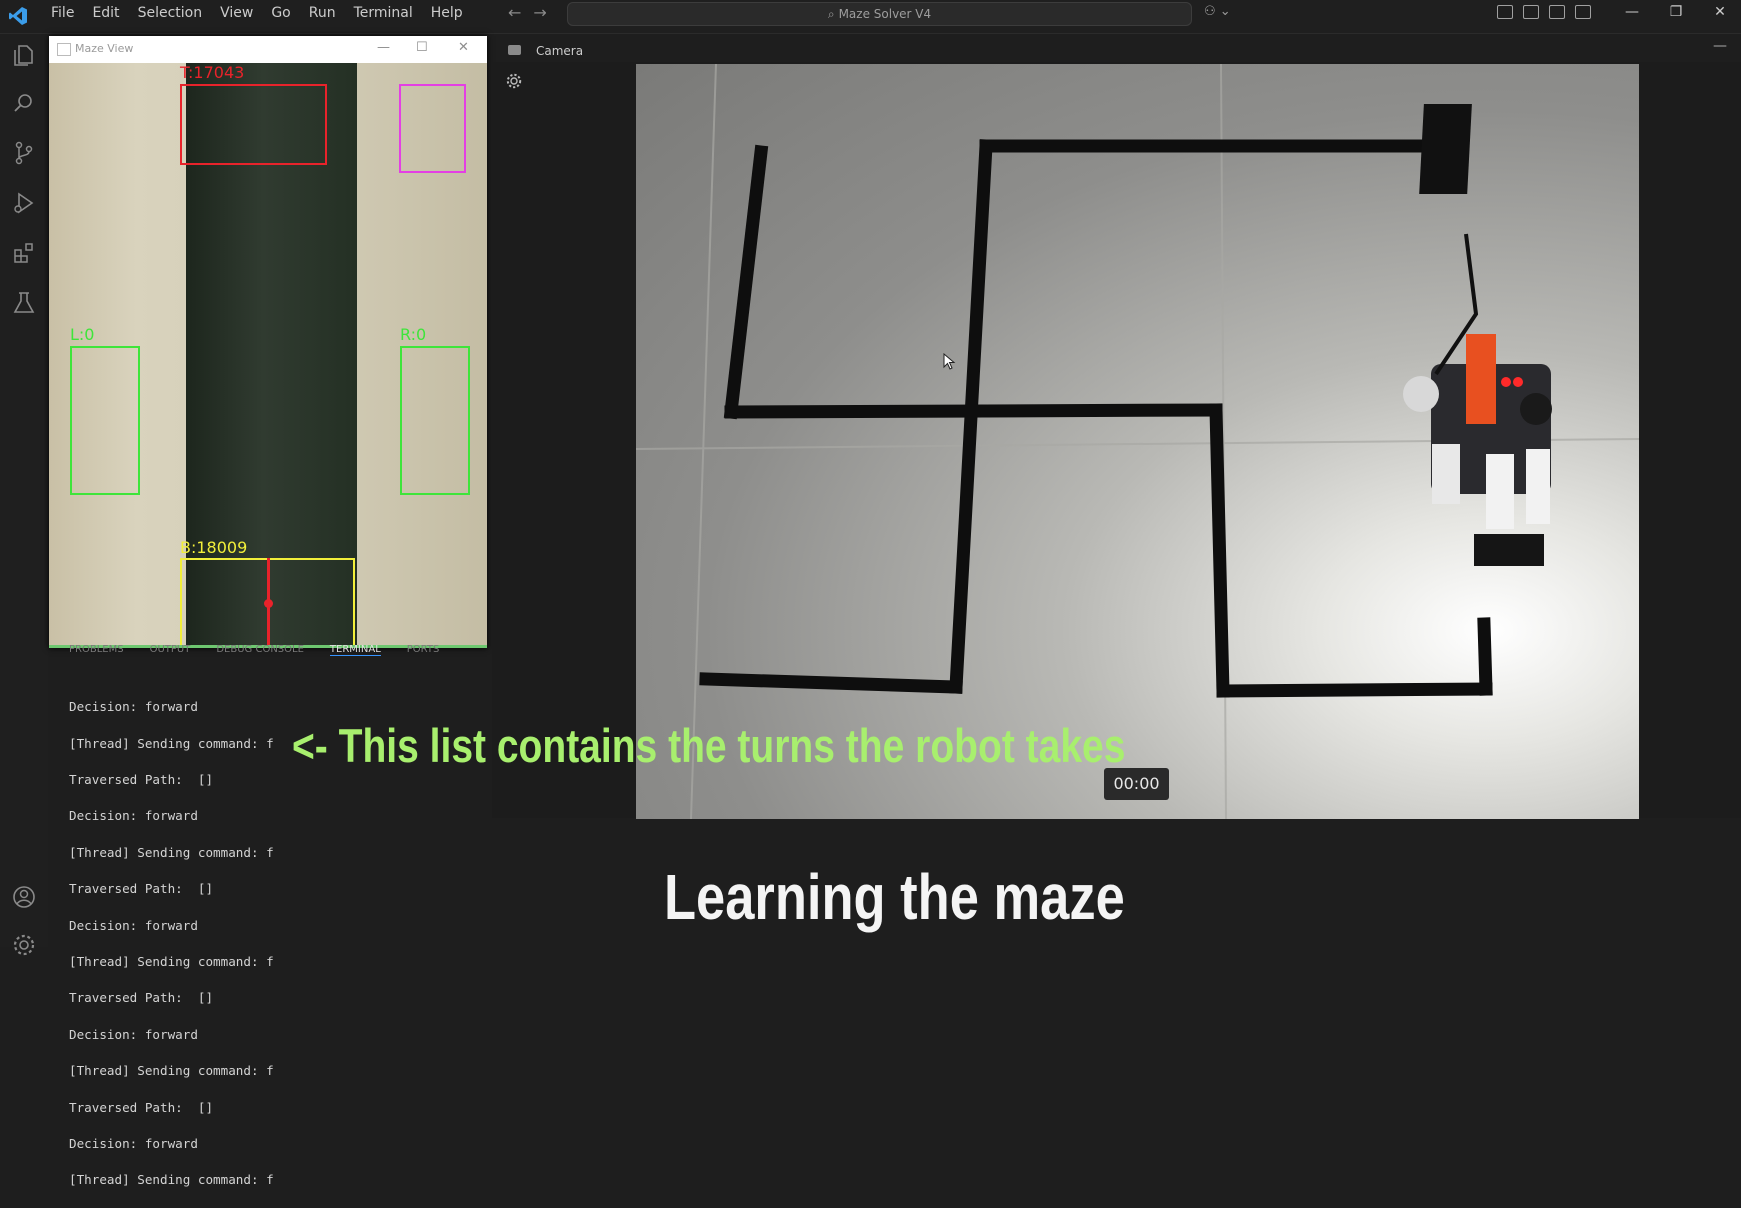 This screenshot has height=1208, width=1741. Describe the element at coordinates (268, 49) in the screenshot. I see `maze-view-titlebar: Maze View — ☐ ✕` at that location.